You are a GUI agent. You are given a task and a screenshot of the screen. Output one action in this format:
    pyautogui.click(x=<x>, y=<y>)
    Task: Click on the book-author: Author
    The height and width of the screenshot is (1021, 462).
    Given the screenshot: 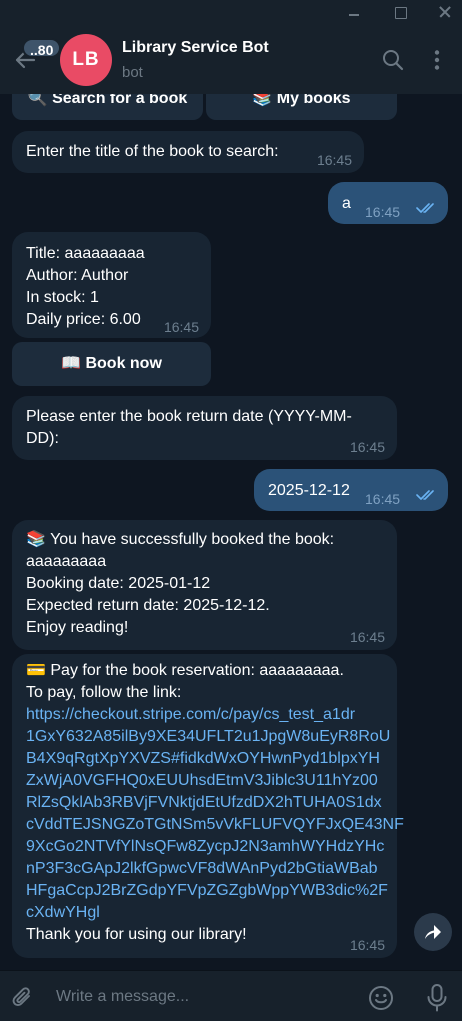 What is the action you would take?
    pyautogui.click(x=77, y=275)
    